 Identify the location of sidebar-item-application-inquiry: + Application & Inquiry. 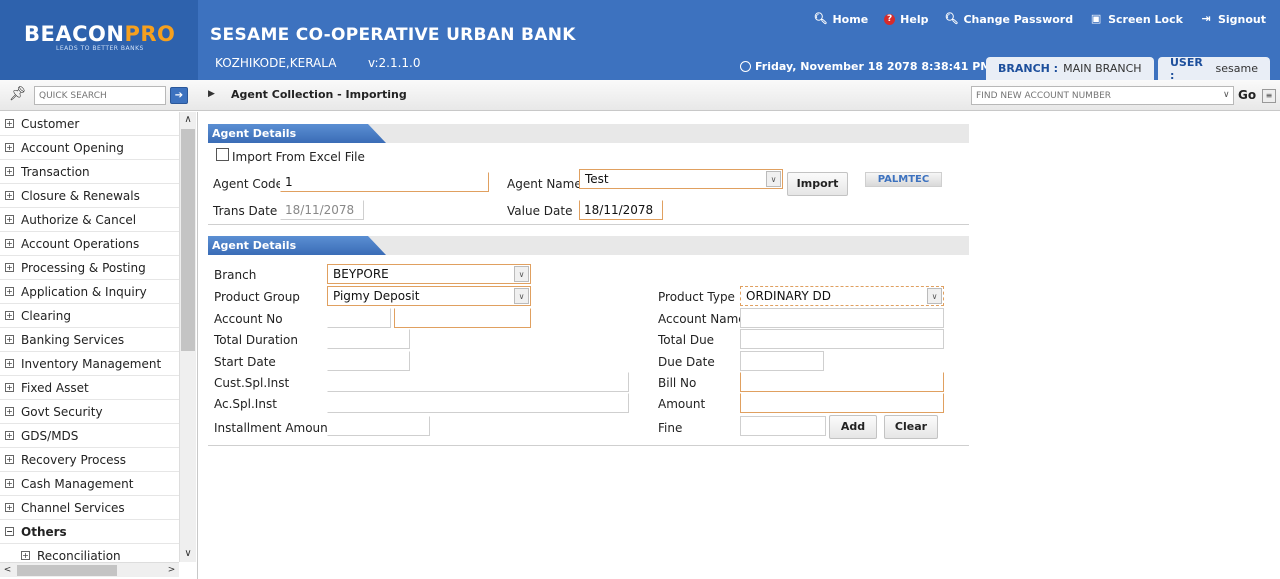
(89, 292).